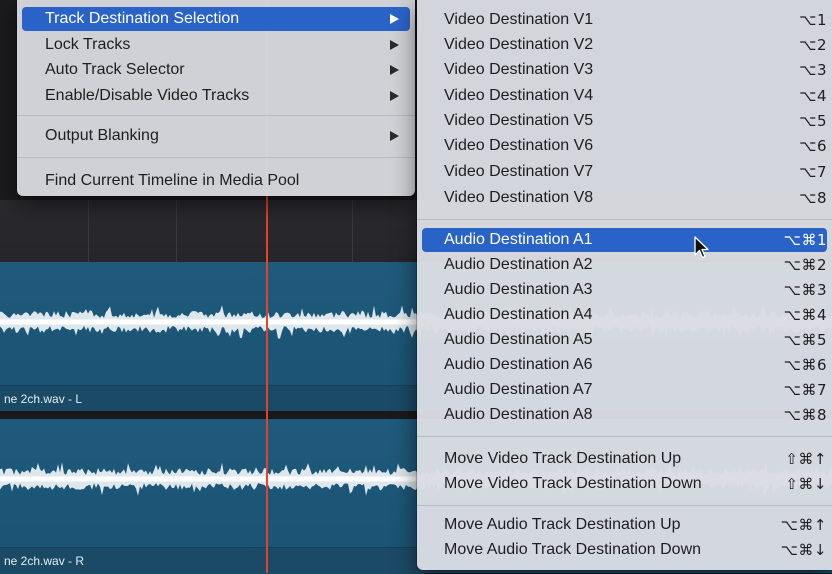 The width and height of the screenshot is (832, 574). Describe the element at coordinates (562, 524) in the screenshot. I see `menu-item-label: Move Audio Track Destination Up` at that location.